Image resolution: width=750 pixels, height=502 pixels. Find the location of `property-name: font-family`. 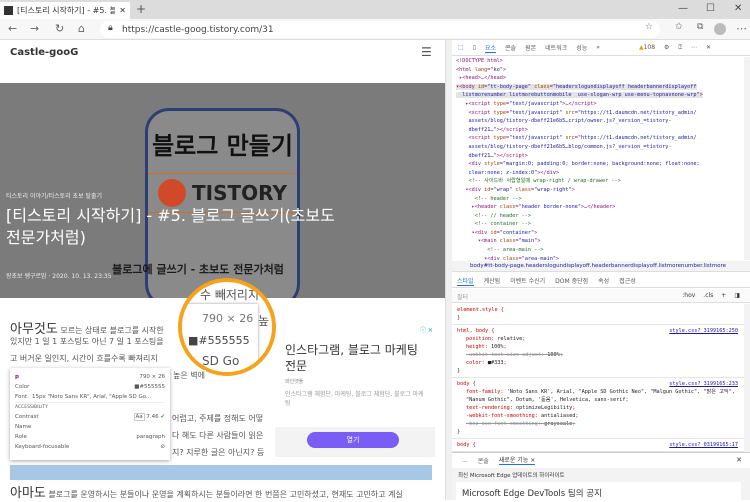

property-name: font-family is located at coordinates (483, 392).